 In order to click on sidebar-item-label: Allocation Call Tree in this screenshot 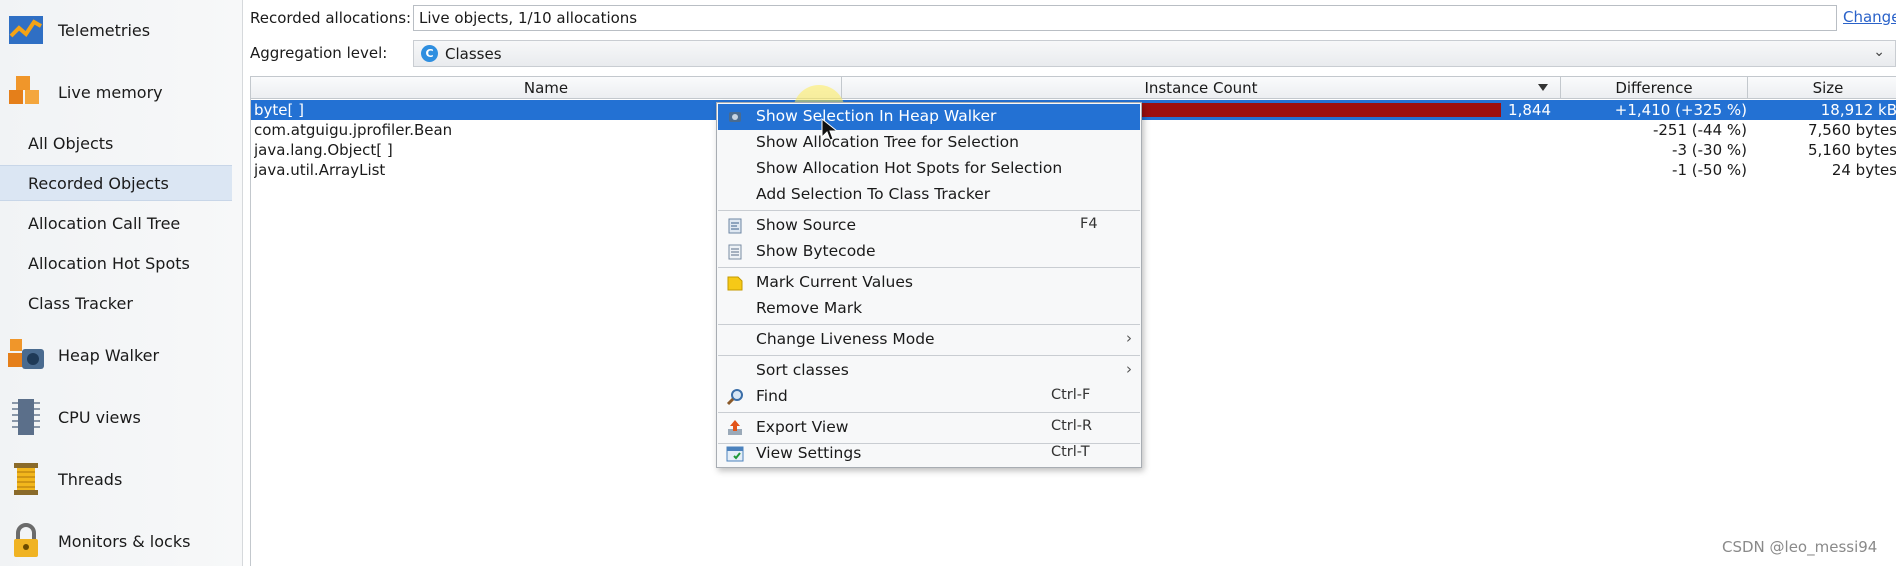, I will do `click(104, 223)`.